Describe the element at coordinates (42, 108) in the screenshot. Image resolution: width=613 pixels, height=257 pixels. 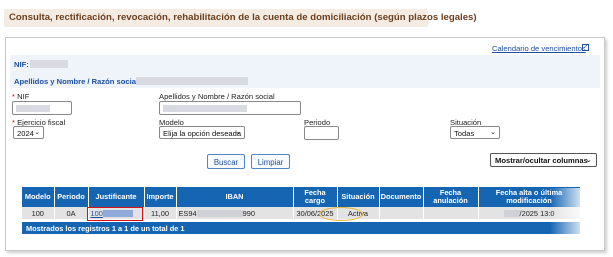
I see `nif-input` at that location.